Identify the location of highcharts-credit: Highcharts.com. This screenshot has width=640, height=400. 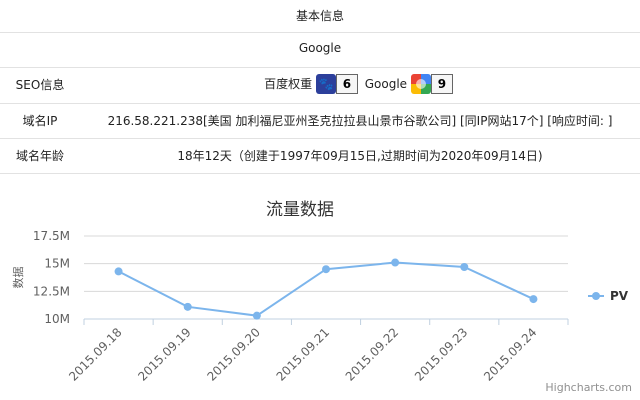
(588, 387).